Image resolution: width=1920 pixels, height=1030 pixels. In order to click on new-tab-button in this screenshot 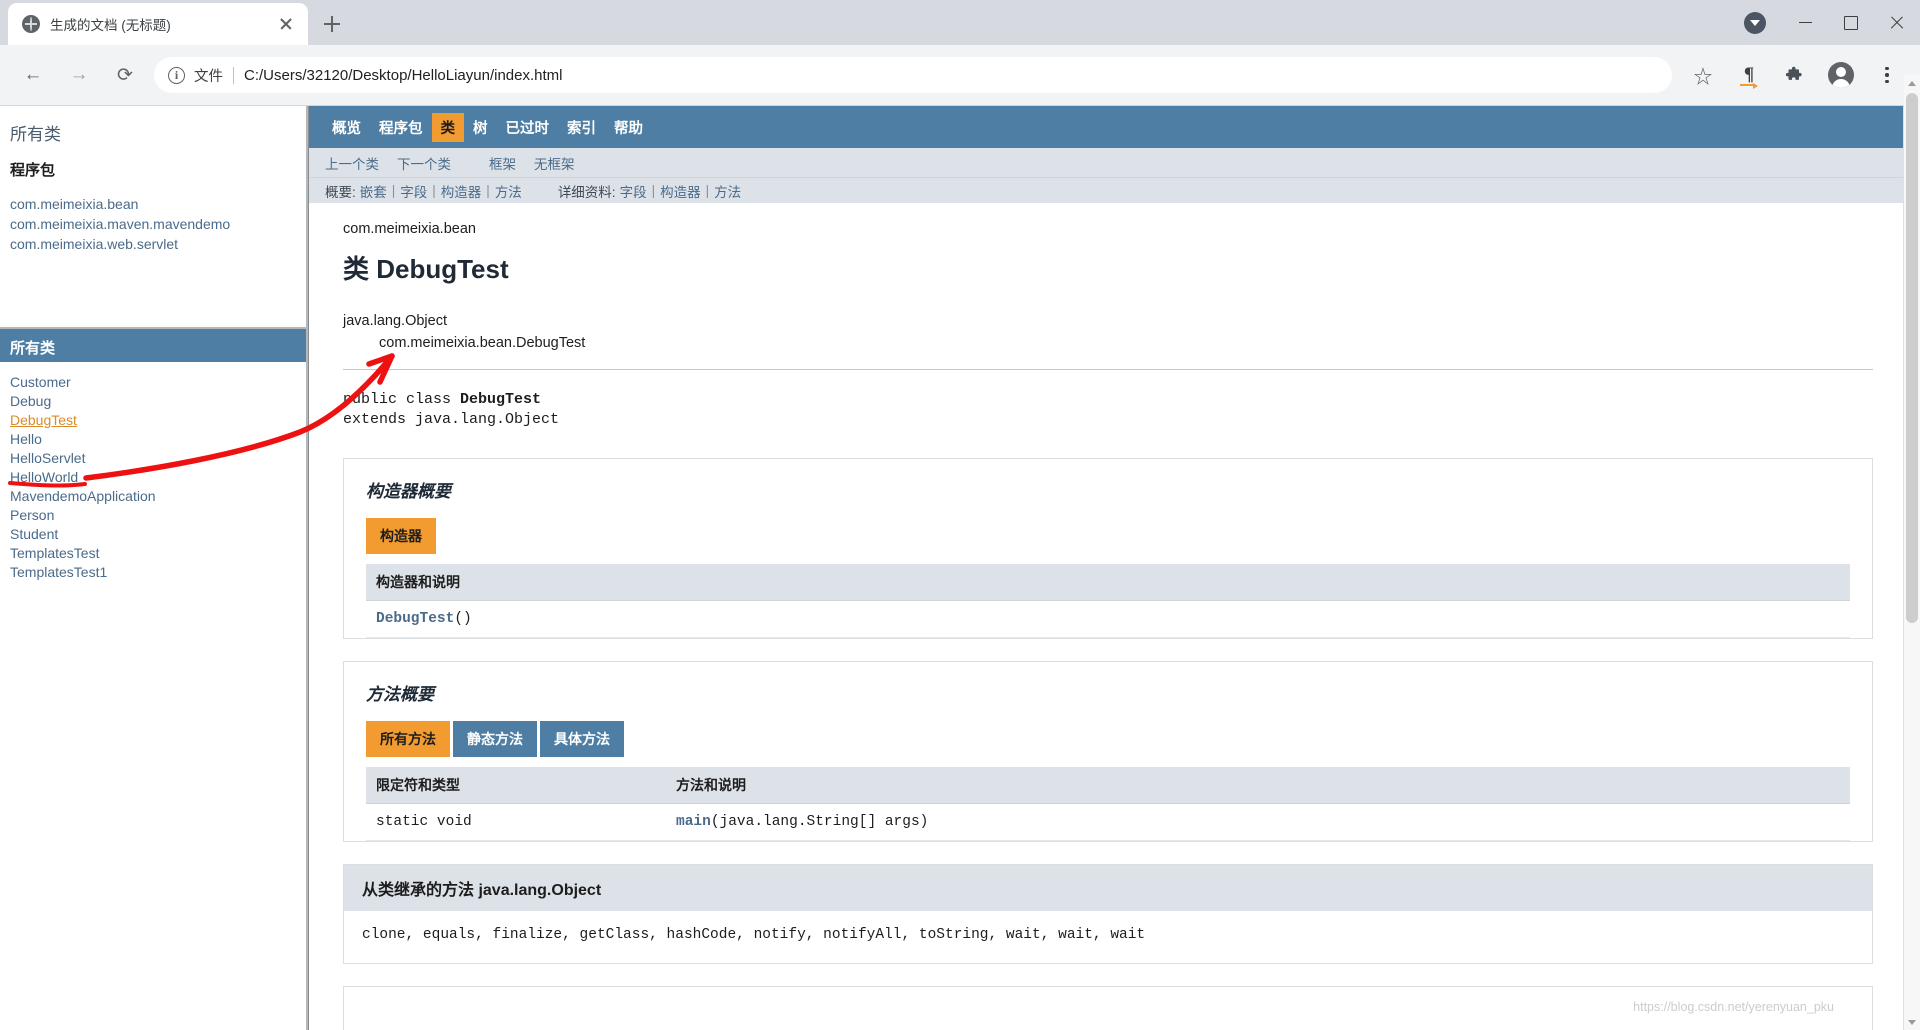, I will do `click(332, 24)`.